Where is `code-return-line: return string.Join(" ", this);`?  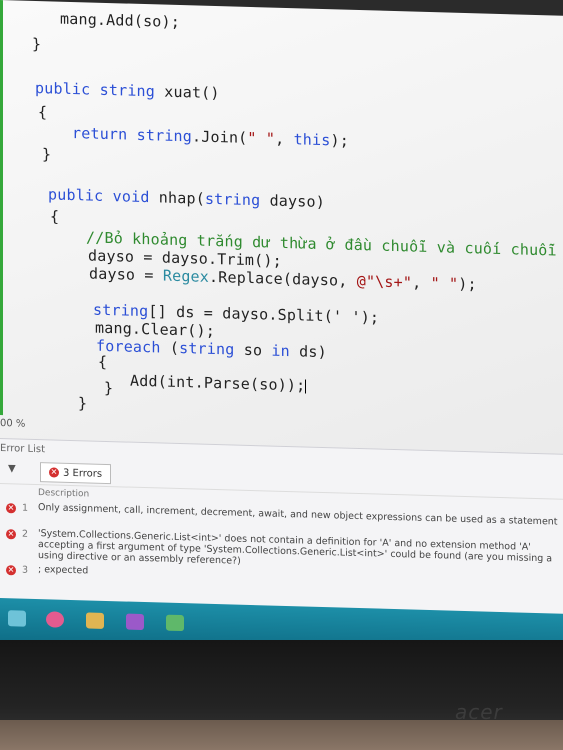 code-return-line: return string.Join(" ", this); is located at coordinates (210, 137).